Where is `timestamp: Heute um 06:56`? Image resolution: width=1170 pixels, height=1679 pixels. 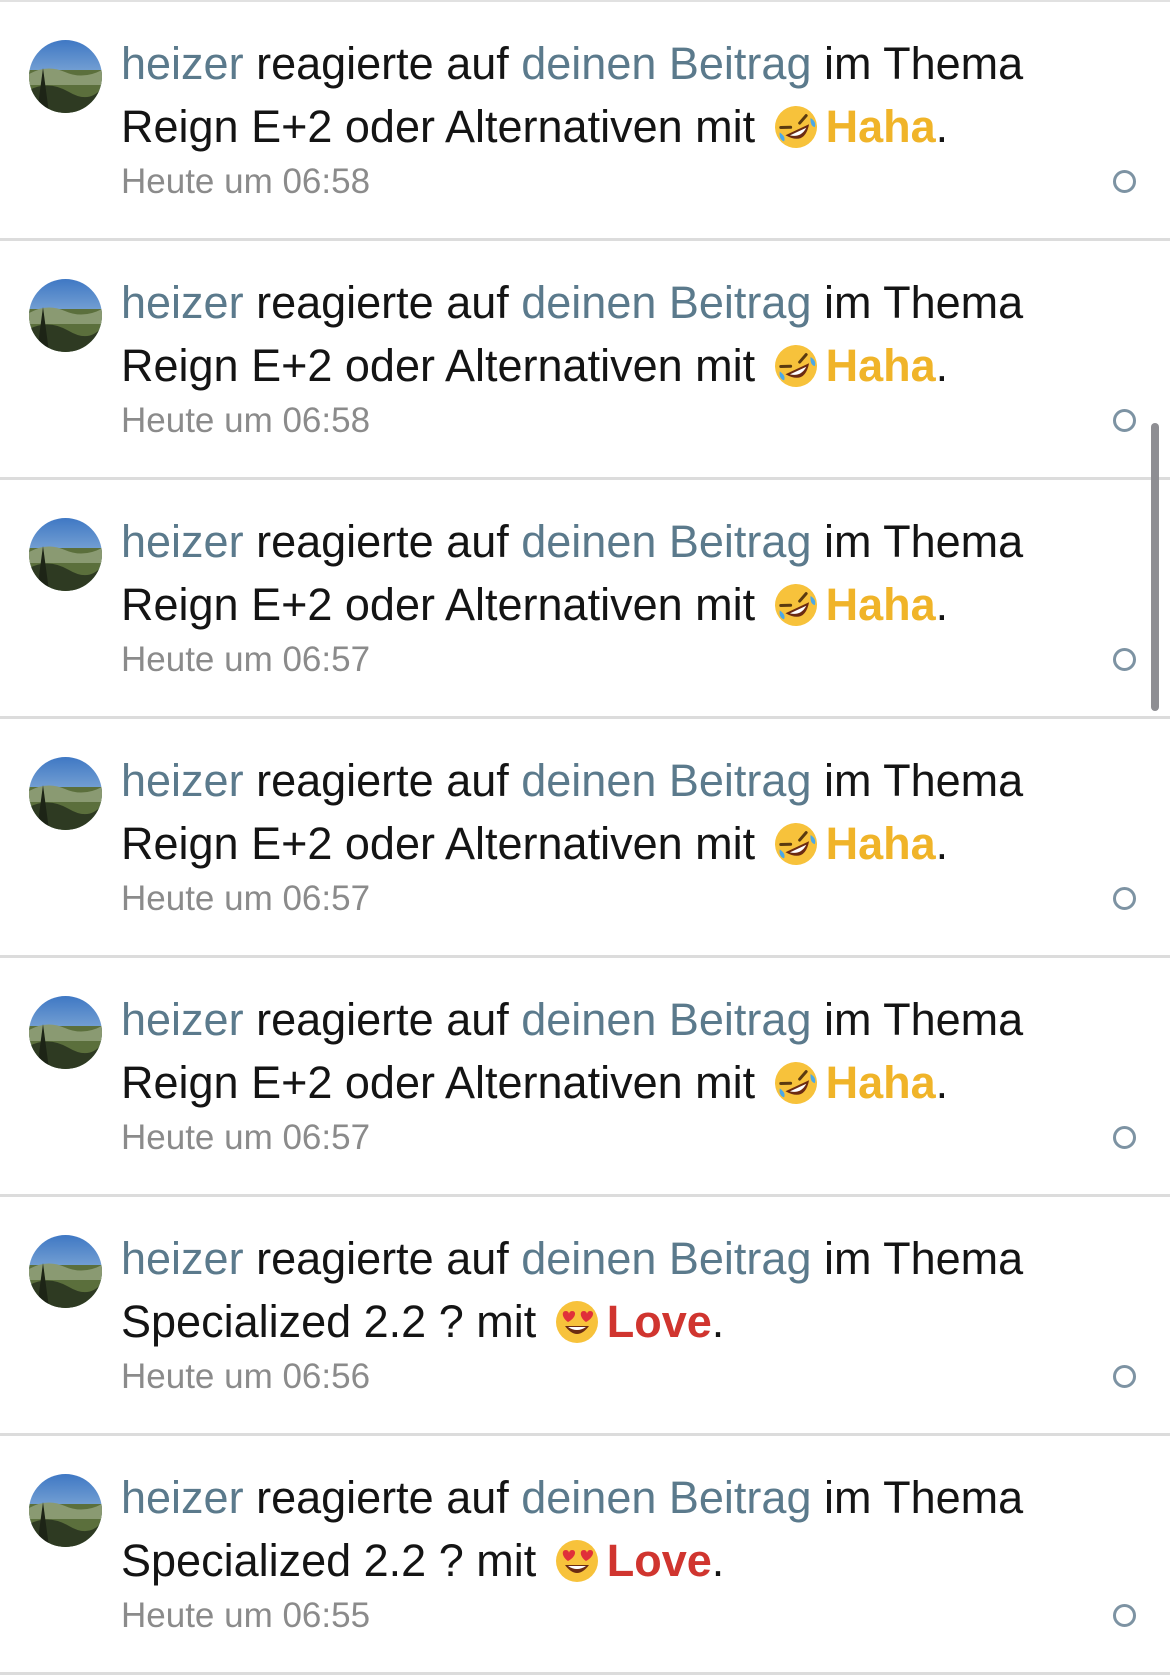
timestamp: Heute um 06:56 is located at coordinates (246, 1376).